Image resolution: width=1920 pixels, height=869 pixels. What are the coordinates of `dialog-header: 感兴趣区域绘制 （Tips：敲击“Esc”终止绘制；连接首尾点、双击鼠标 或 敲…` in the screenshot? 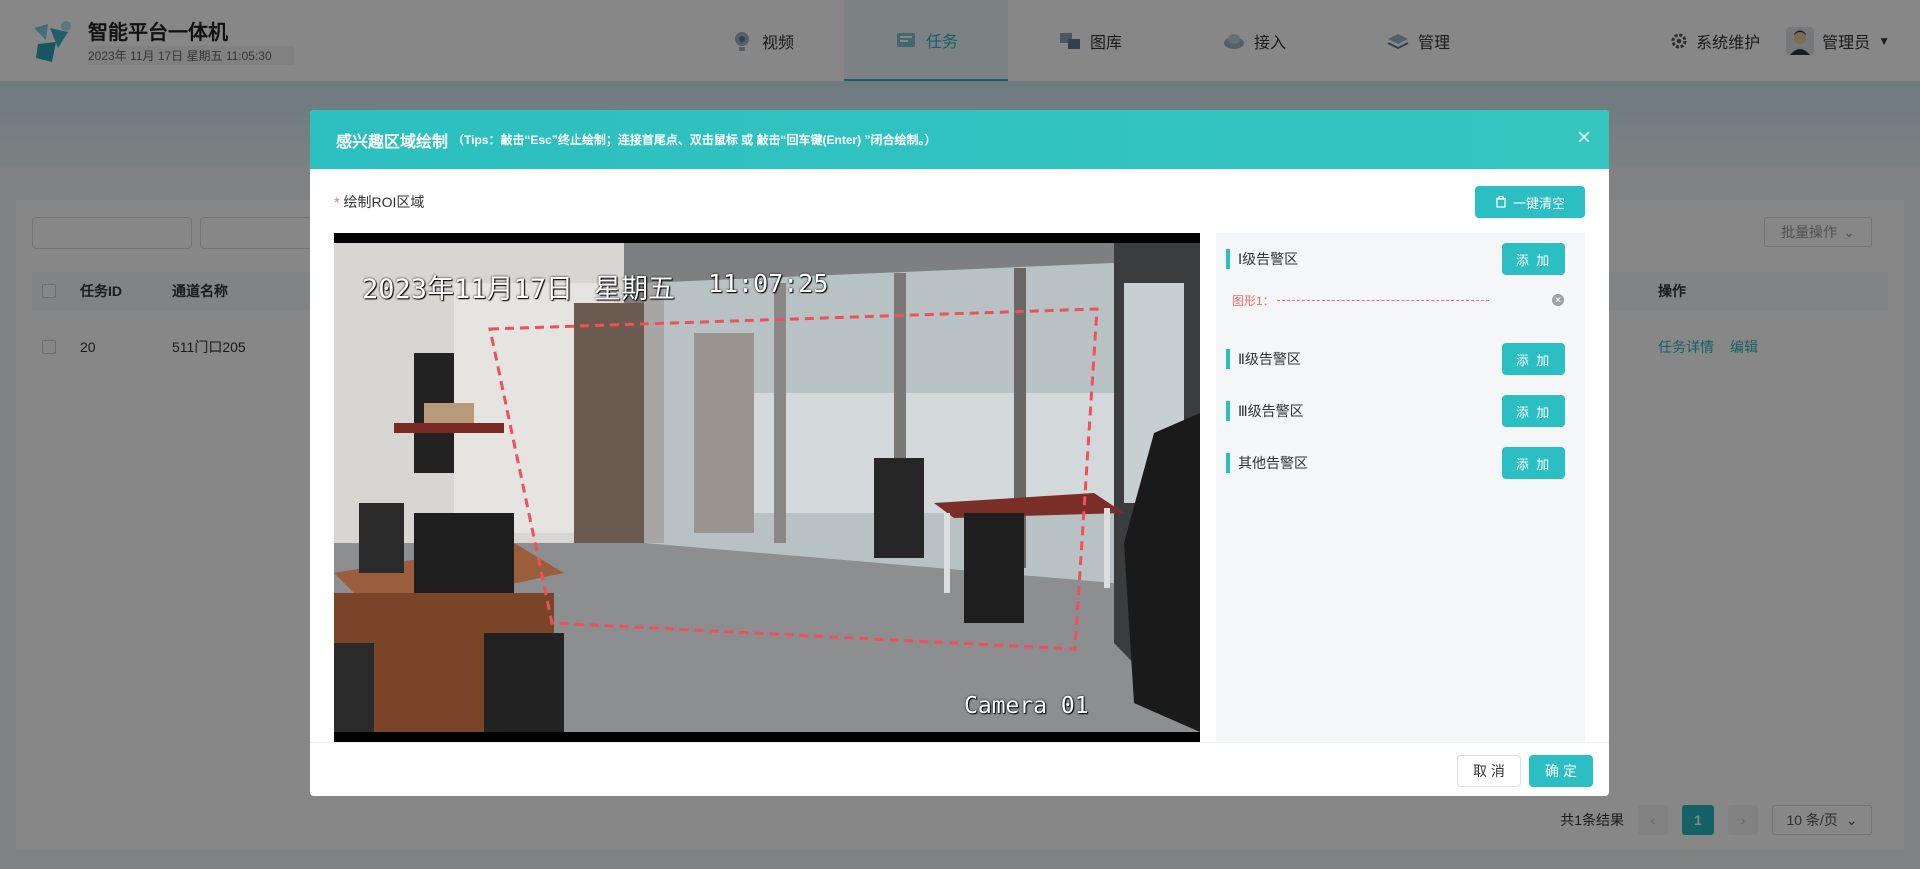 It's located at (959, 139).